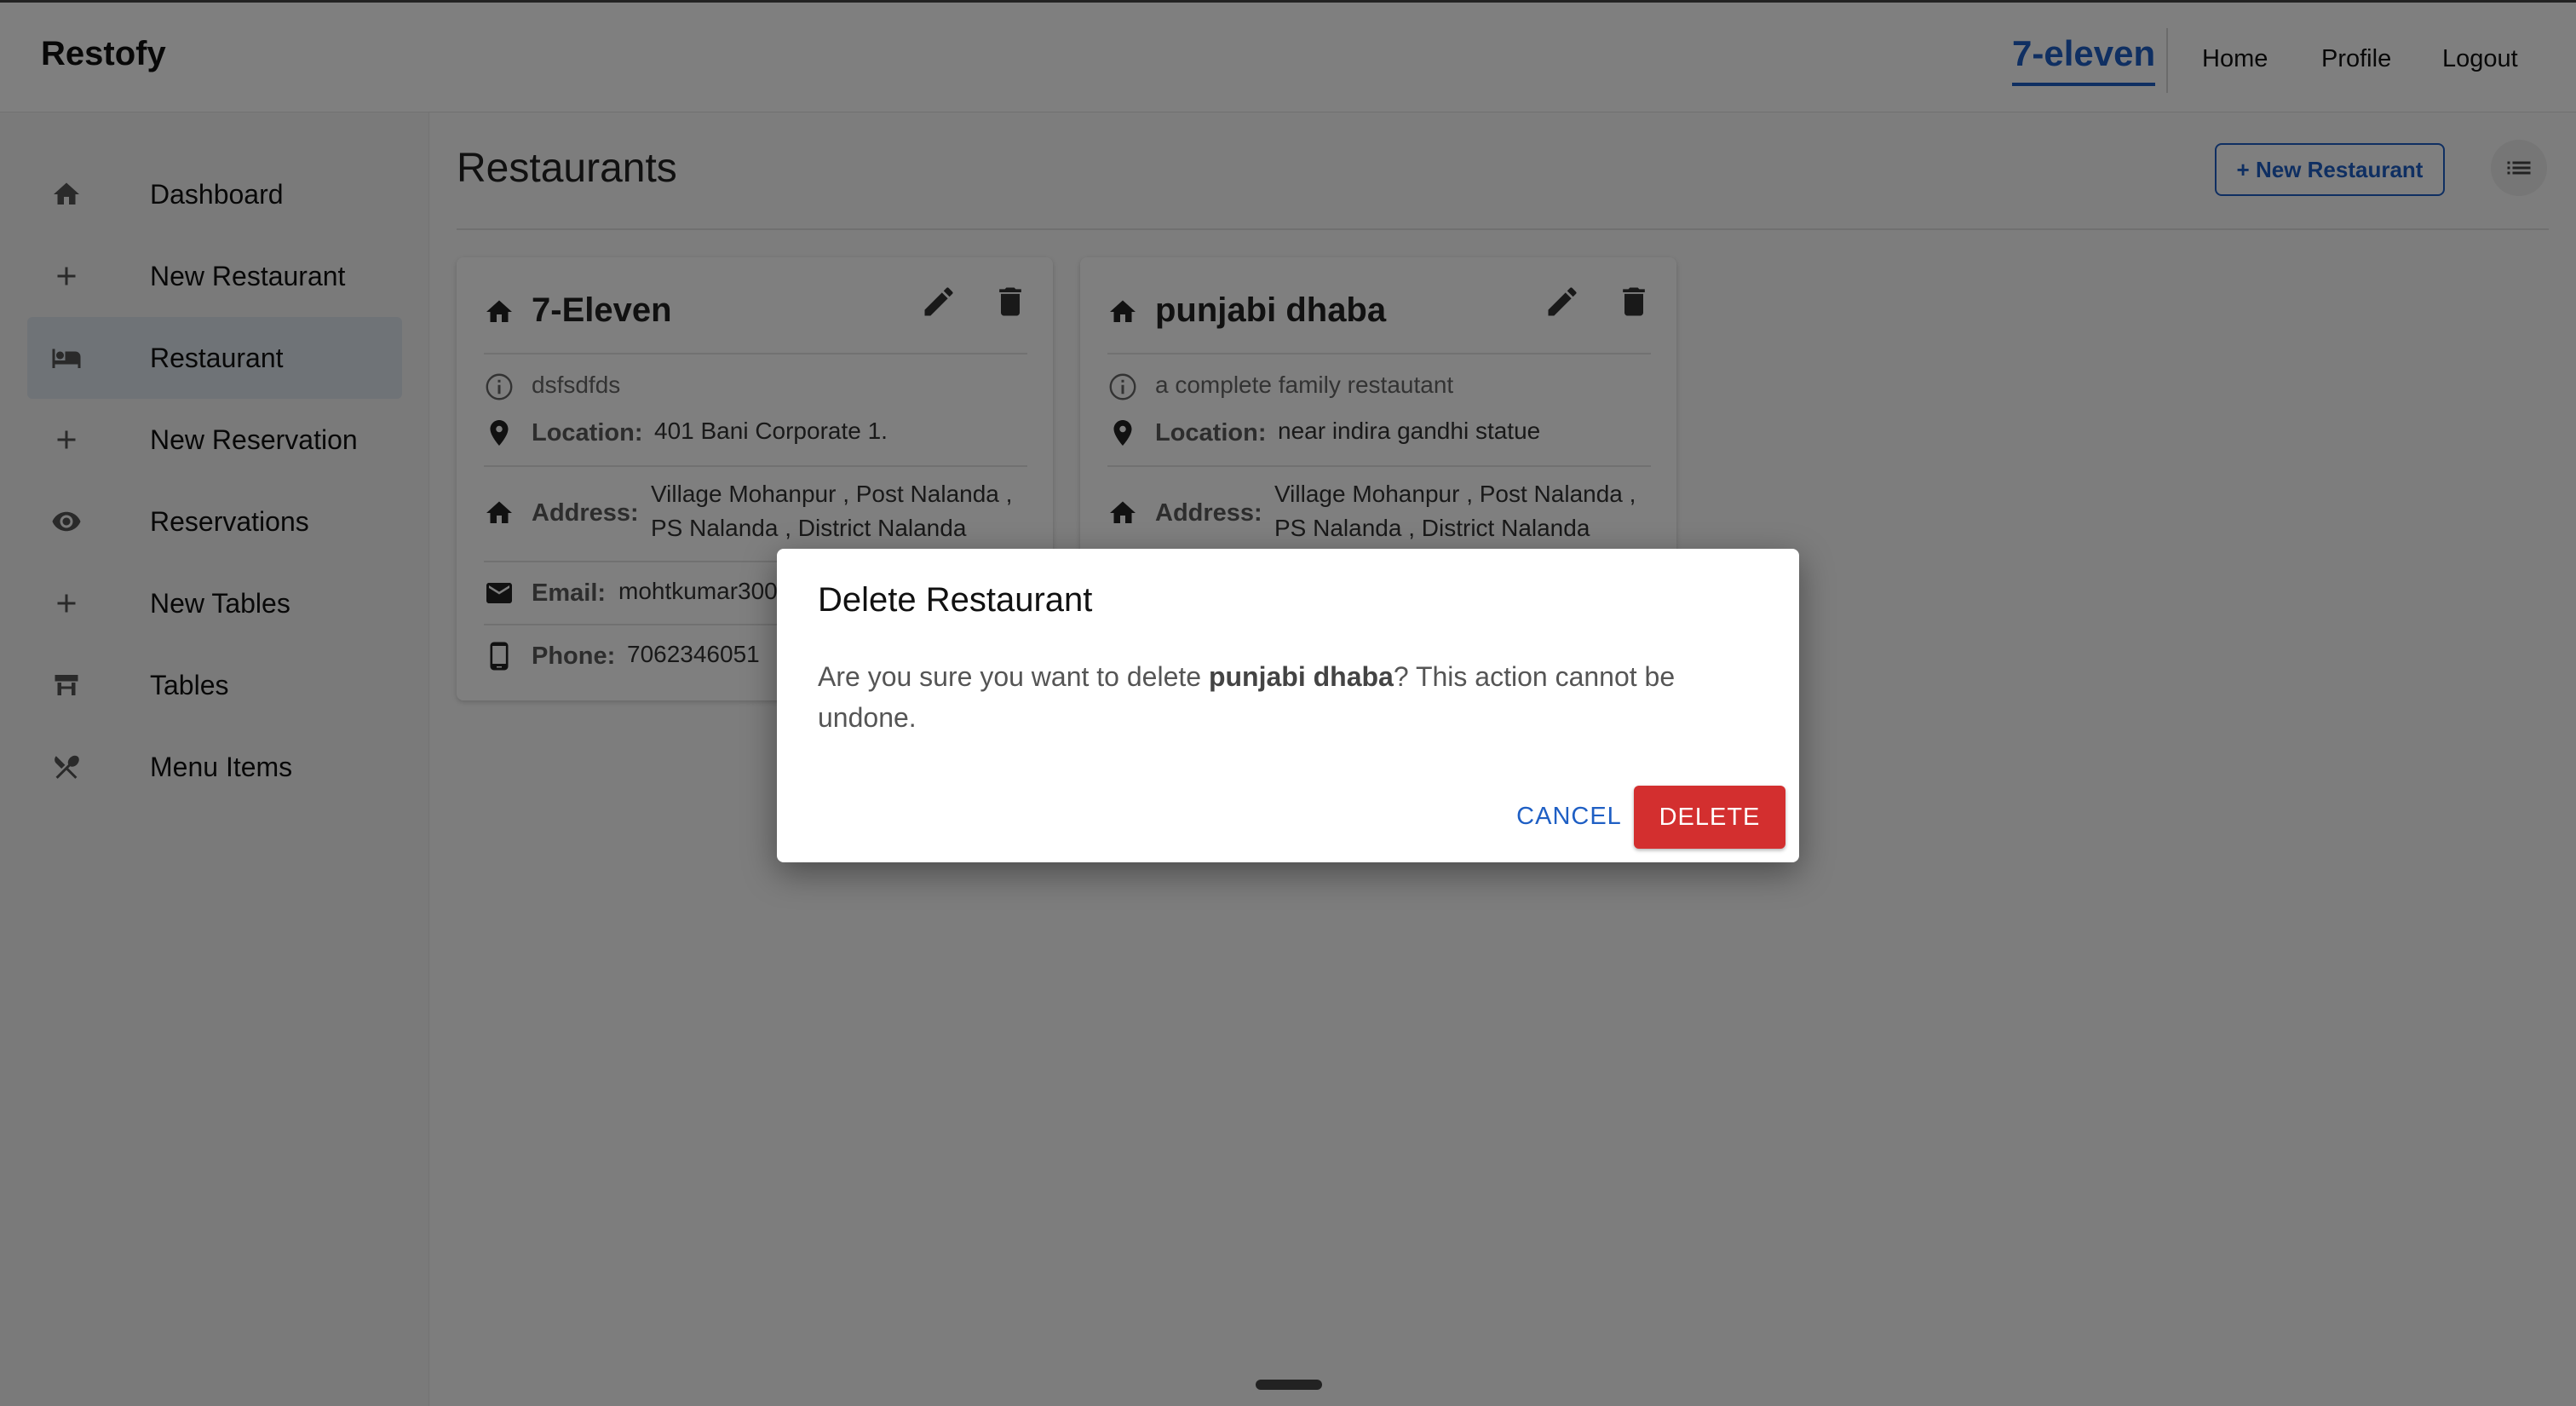 The height and width of the screenshot is (1406, 2576). I want to click on bottom-scroll-handle, so click(1289, 1385).